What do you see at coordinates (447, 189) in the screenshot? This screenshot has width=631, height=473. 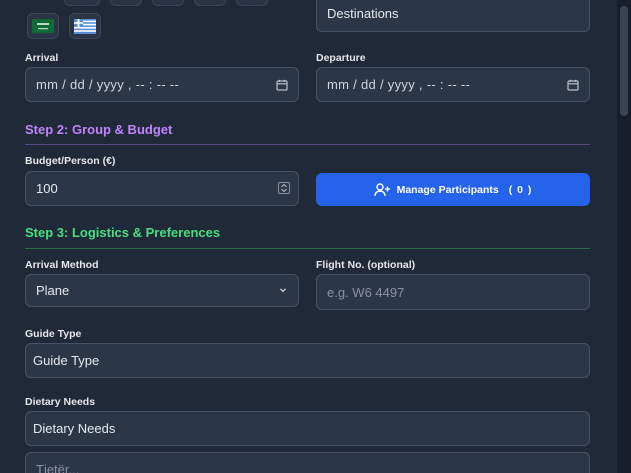 I see `manage-participants-label: Manage Participants` at bounding box center [447, 189].